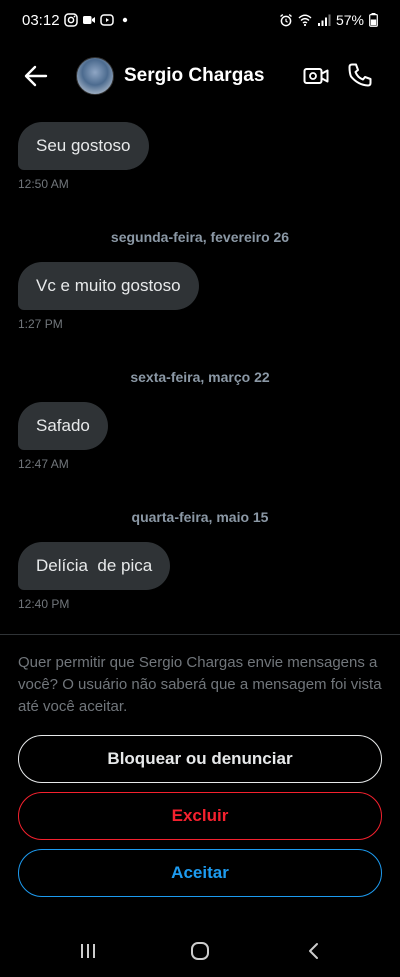 This screenshot has height=977, width=400. I want to click on message-bubble: Seu gostoso, so click(83, 146).